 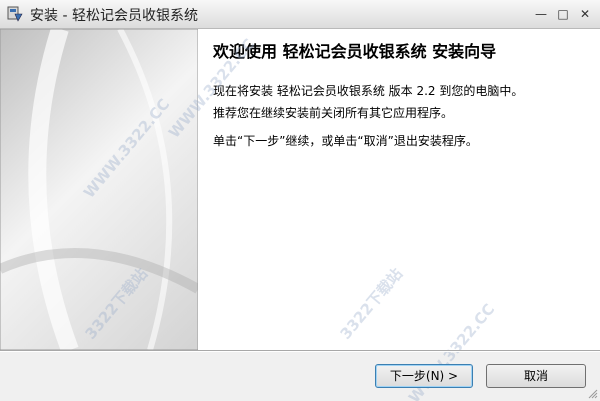 I want to click on installer-app-icon, so click(x=15, y=14).